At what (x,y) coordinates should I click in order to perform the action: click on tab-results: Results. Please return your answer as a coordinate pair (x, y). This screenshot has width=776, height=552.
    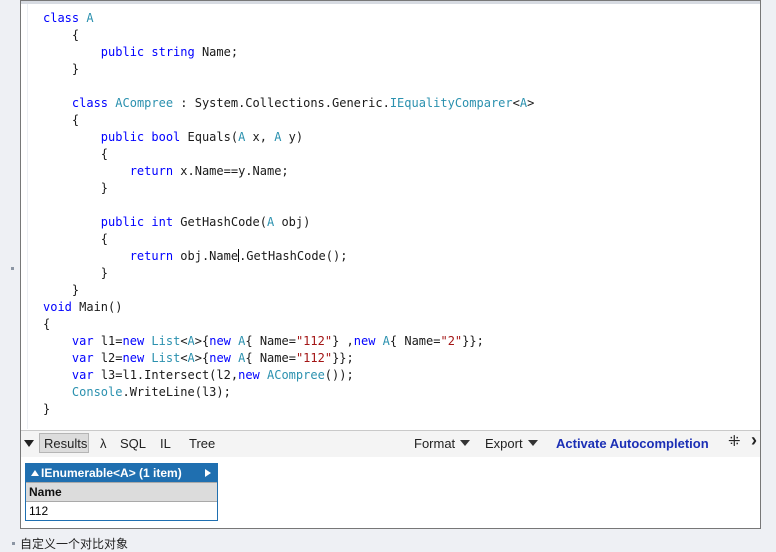
    Looking at the image, I should click on (64, 443).